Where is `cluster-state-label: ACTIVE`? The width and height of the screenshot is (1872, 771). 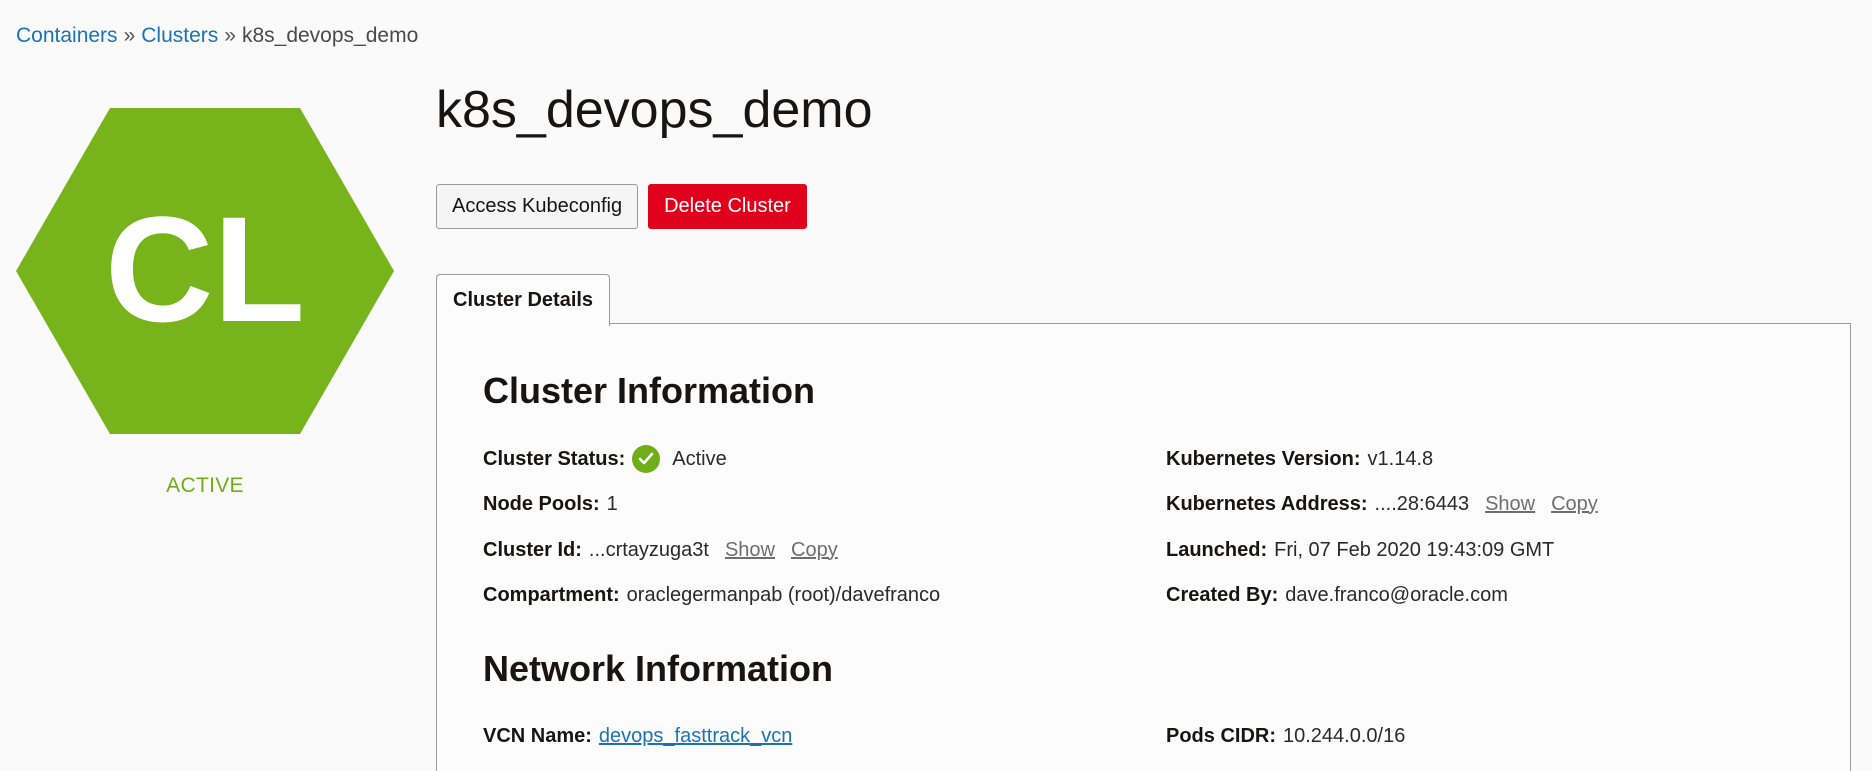
cluster-state-label: ACTIVE is located at coordinates (205, 485).